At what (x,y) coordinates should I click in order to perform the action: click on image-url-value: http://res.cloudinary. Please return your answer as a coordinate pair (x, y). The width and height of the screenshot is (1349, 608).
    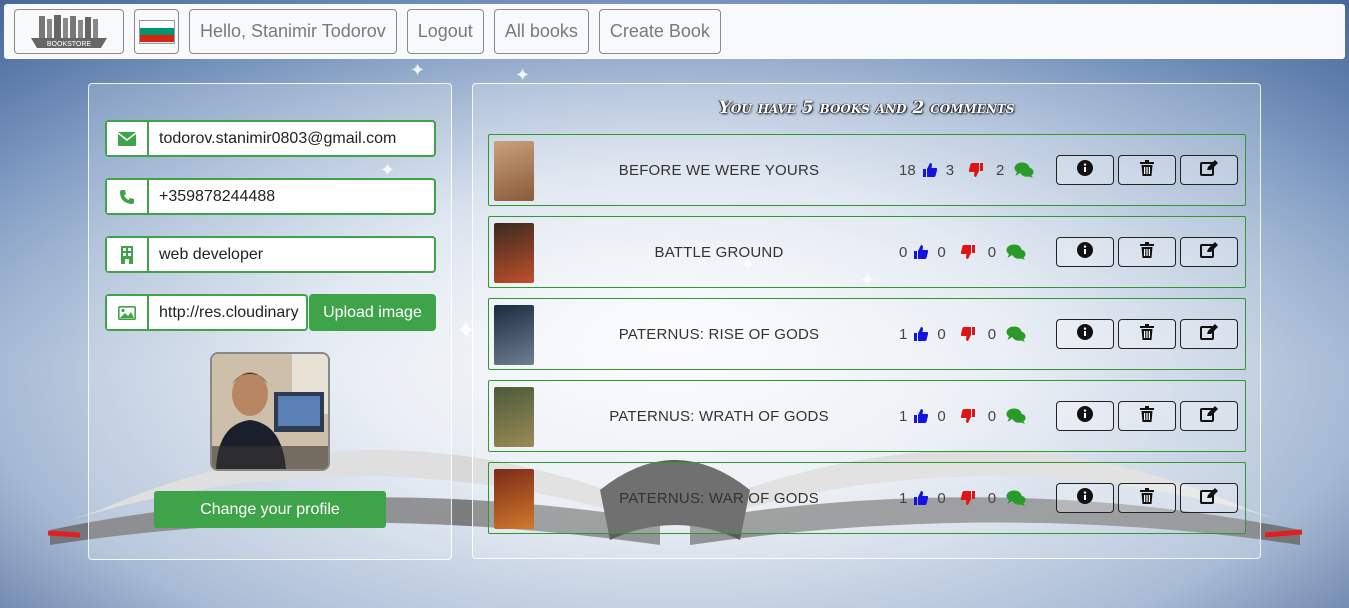
    Looking at the image, I should click on (227, 312).